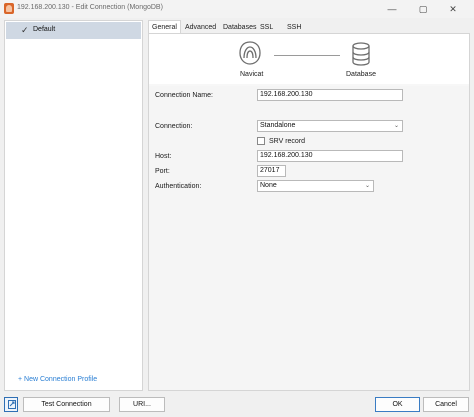  I want to click on connection-select: Standalone ⌄, so click(330, 126).